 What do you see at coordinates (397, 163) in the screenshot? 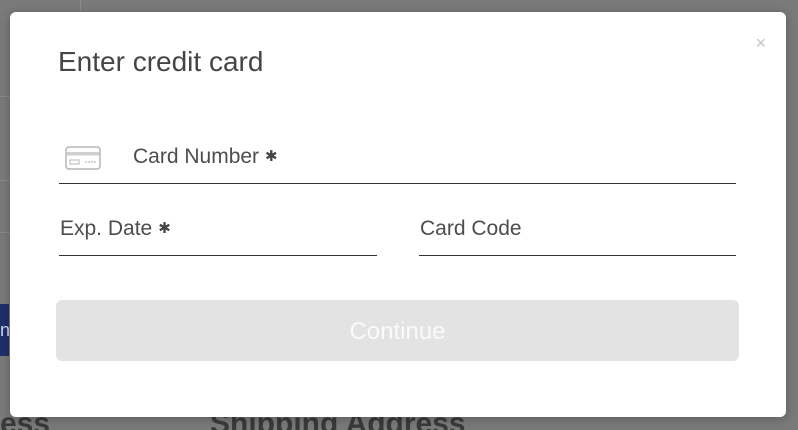
I see `card-number-field: Card Number ✱` at bounding box center [397, 163].